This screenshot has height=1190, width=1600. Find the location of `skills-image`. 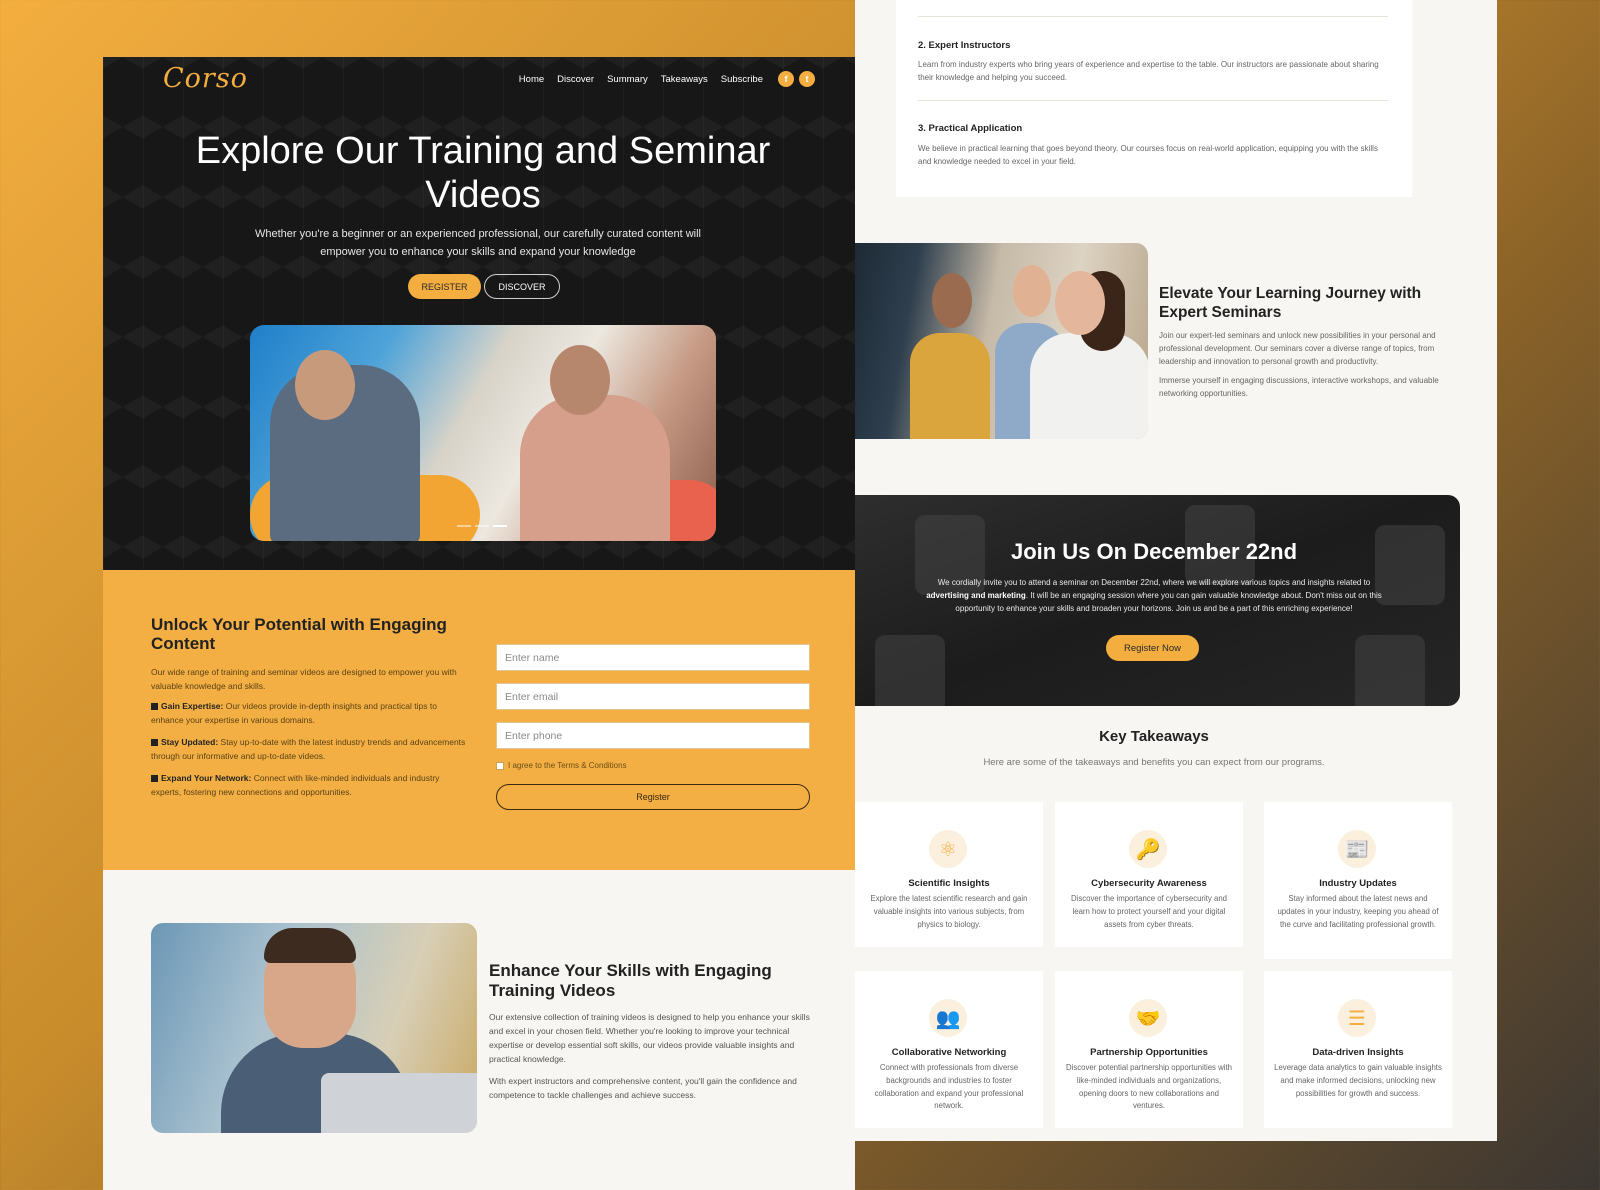

skills-image is located at coordinates (314, 1028).